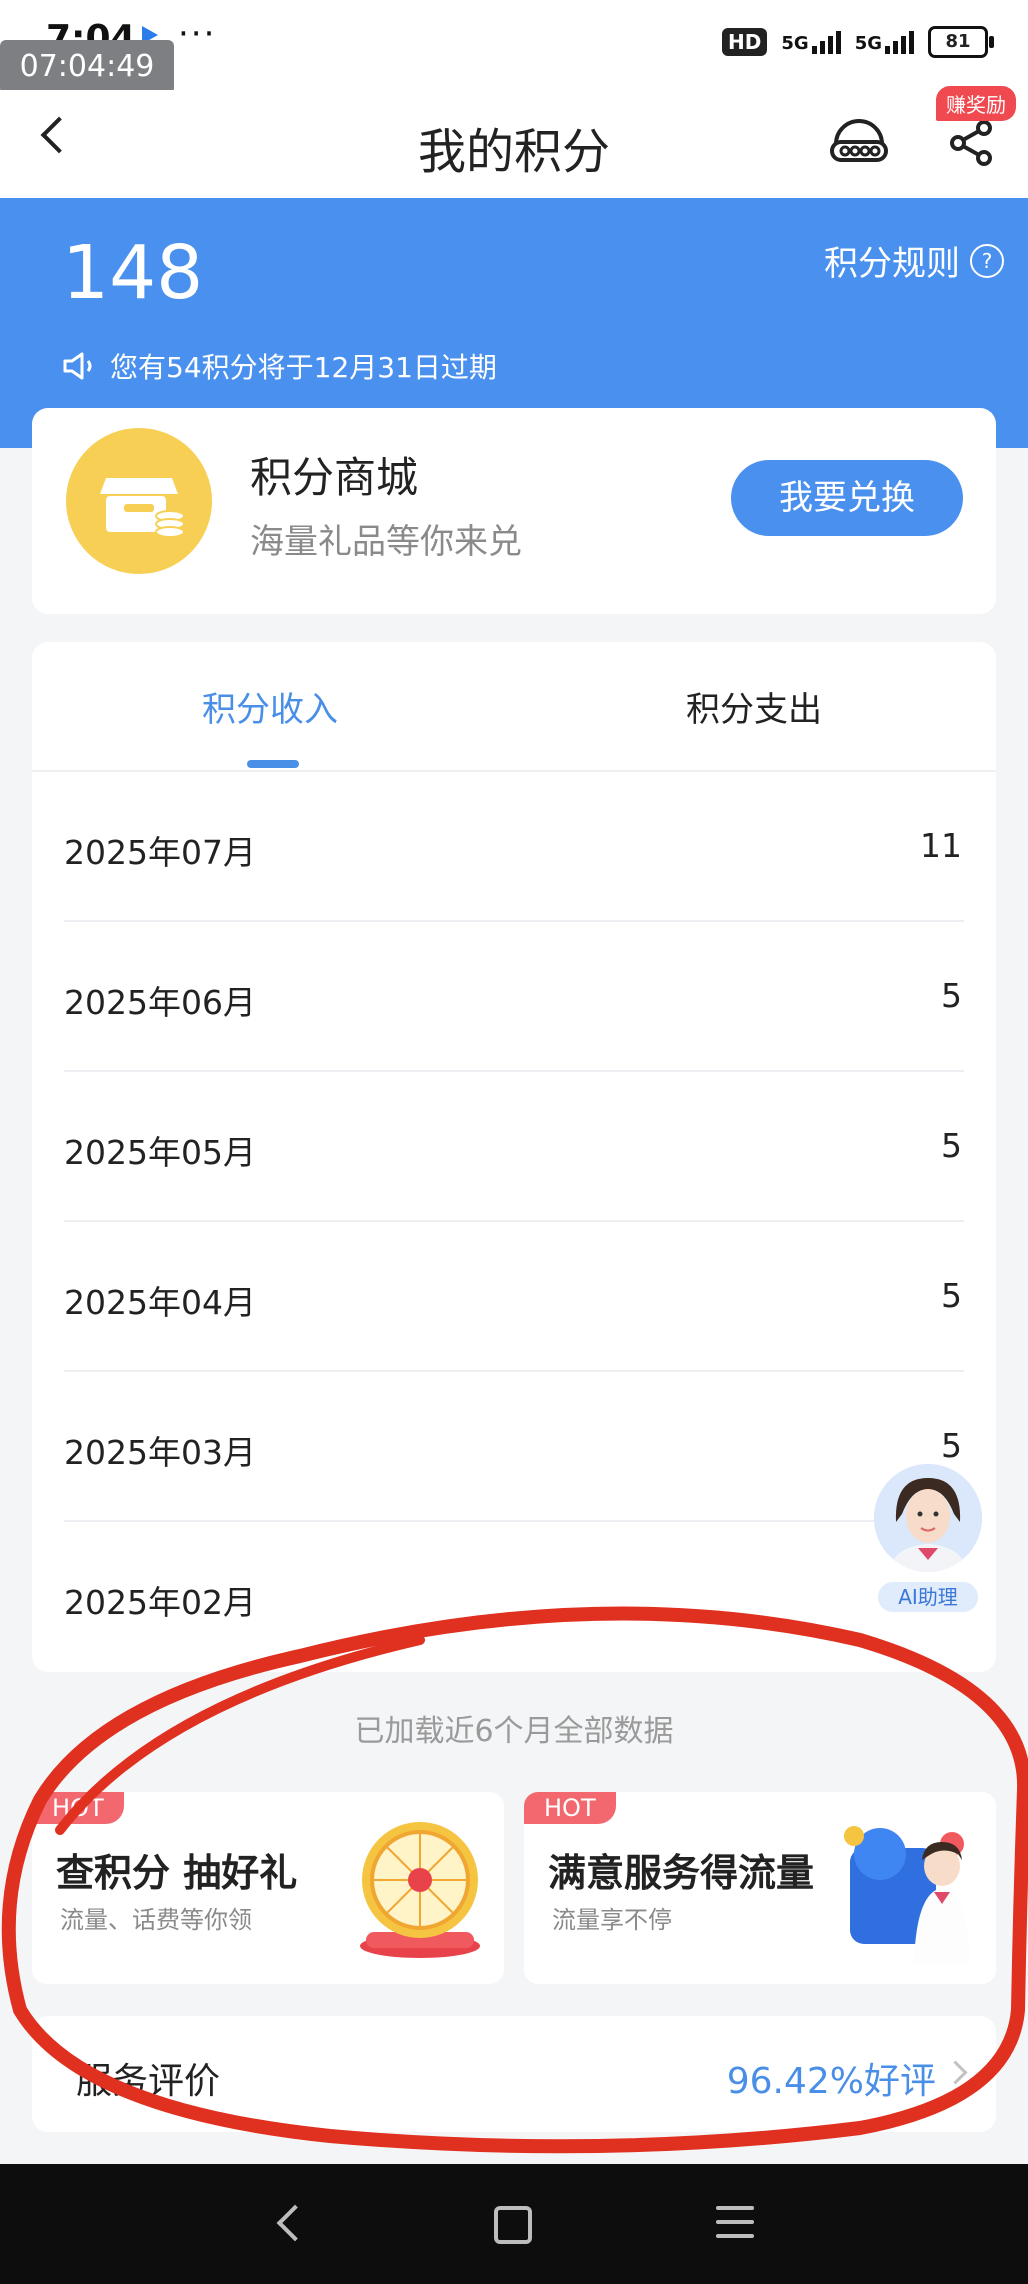 This screenshot has width=1028, height=2284. What do you see at coordinates (514, 511) in the screenshot?
I see `points-mall-card: 积分商城 海量礼品等你来兑 我要兑换` at bounding box center [514, 511].